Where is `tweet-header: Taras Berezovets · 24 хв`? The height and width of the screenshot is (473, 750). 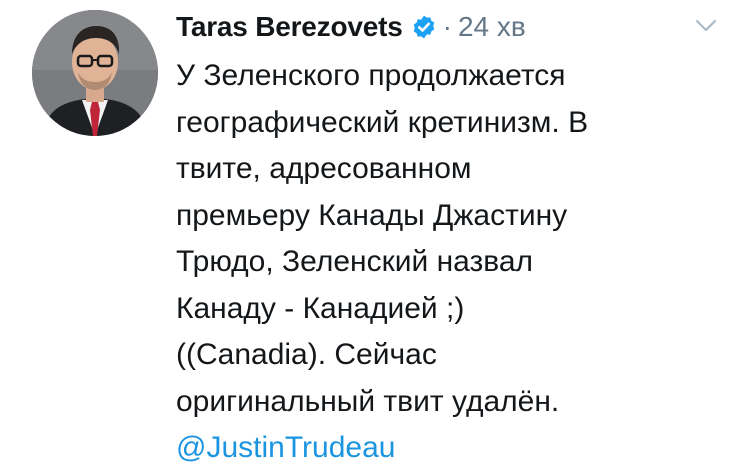
tweet-header: Taras Berezovets · 24 хв is located at coordinates (351, 27).